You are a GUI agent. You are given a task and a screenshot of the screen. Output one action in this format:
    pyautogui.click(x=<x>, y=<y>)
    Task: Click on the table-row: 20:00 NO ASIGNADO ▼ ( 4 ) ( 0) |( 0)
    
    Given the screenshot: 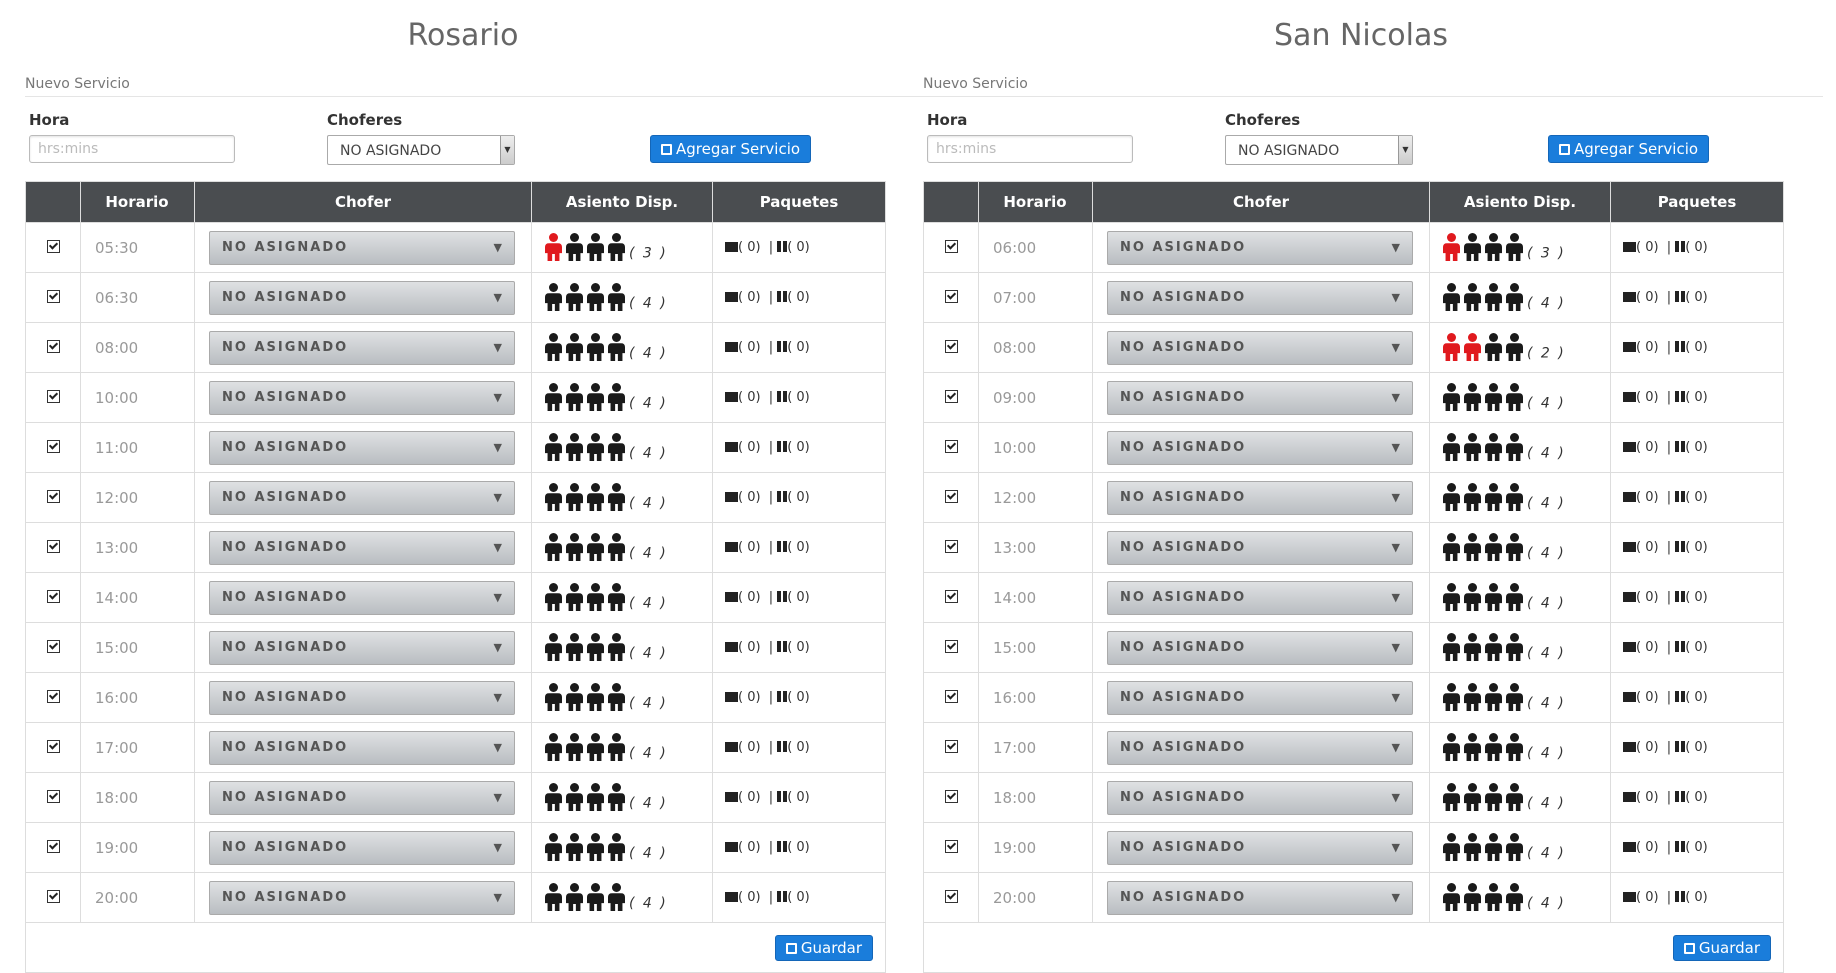 What is the action you would take?
    pyautogui.click(x=1353, y=897)
    